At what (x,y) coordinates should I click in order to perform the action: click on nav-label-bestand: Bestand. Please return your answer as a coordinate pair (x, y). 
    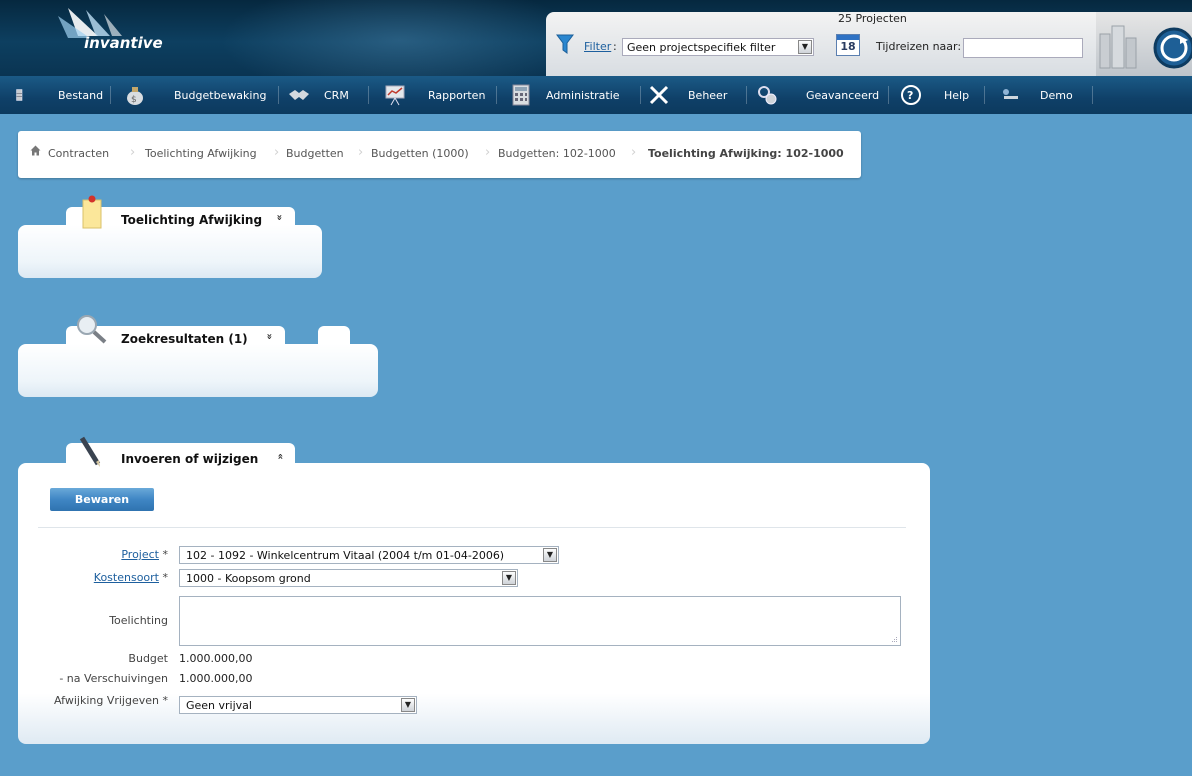
    Looking at the image, I should click on (81, 95).